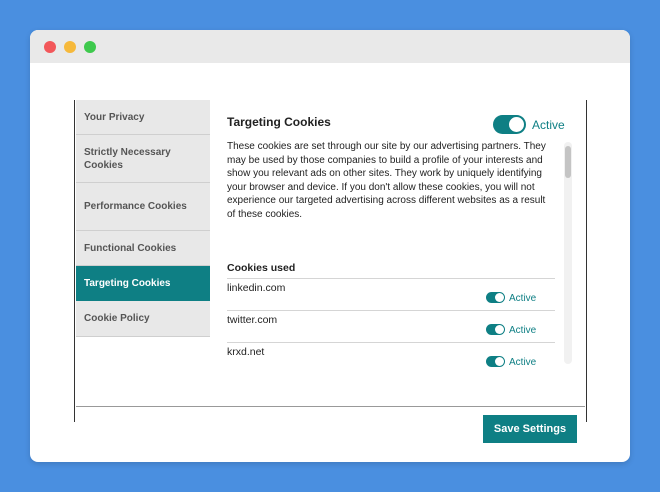 This screenshot has height=492, width=660. Describe the element at coordinates (279, 122) in the screenshot. I see `section-heading: Targeting Cookies` at that location.